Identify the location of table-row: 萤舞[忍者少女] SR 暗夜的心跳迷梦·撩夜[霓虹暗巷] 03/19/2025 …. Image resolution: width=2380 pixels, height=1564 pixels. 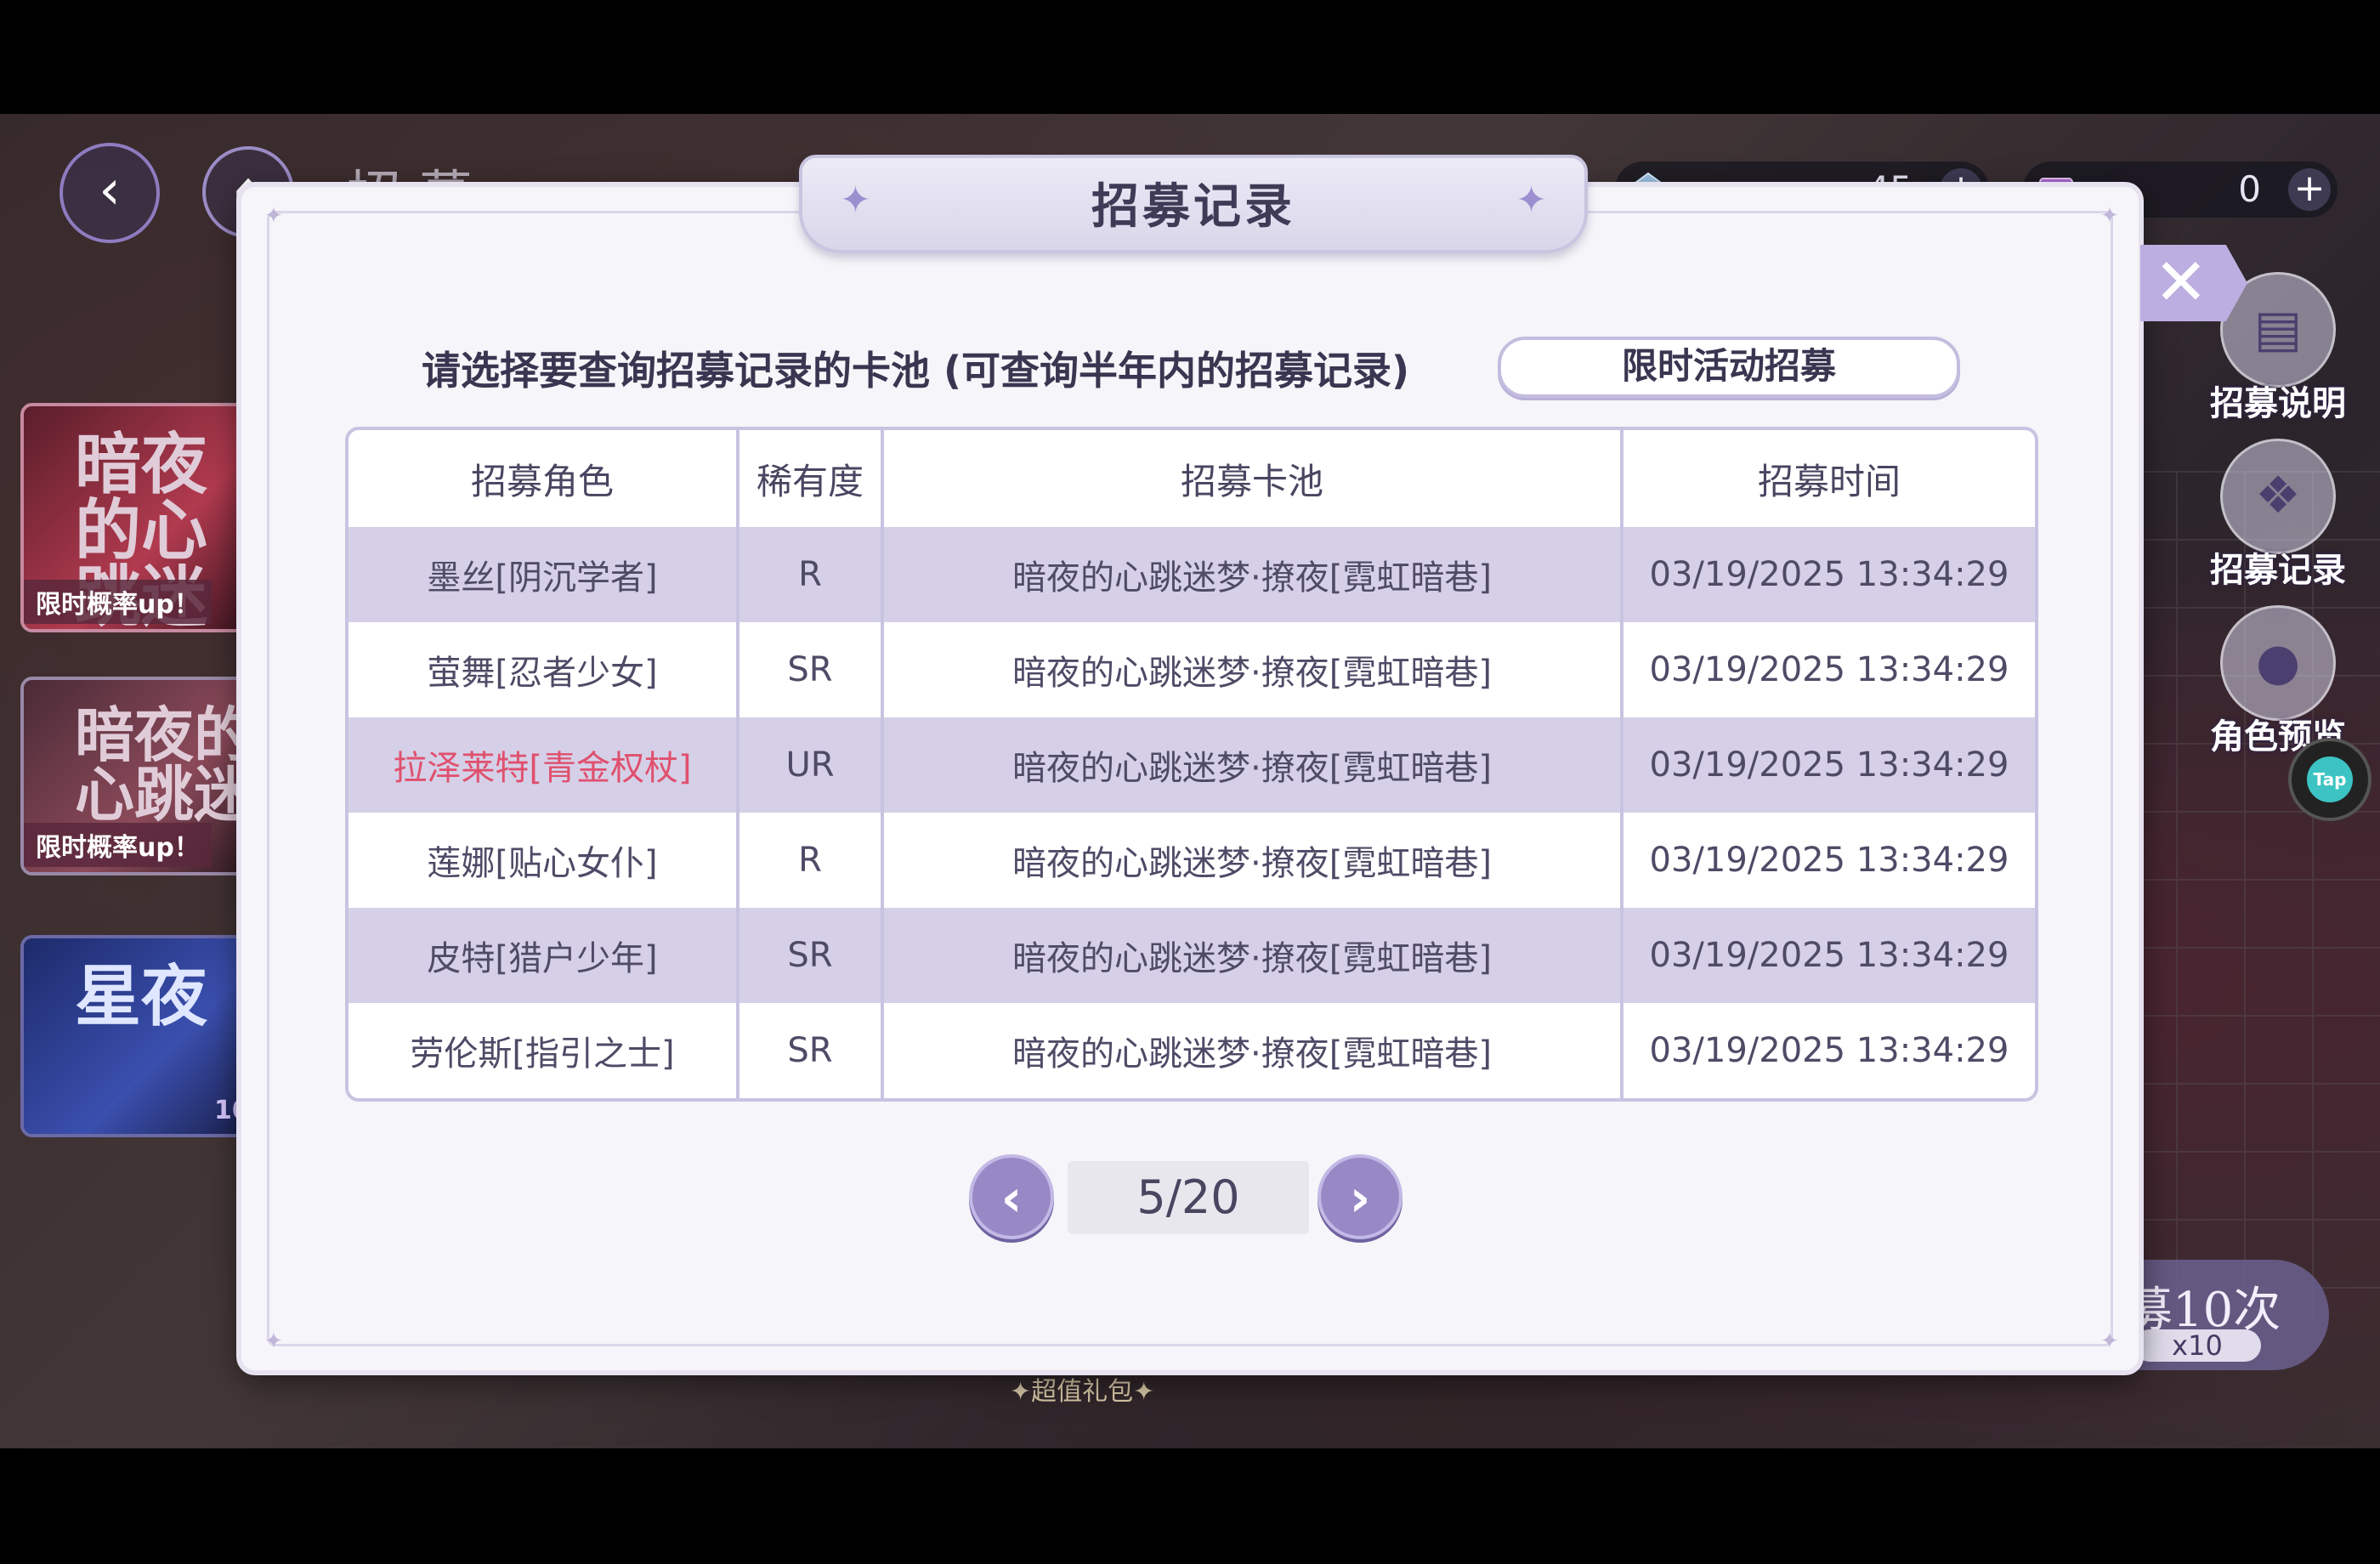
(1191, 669).